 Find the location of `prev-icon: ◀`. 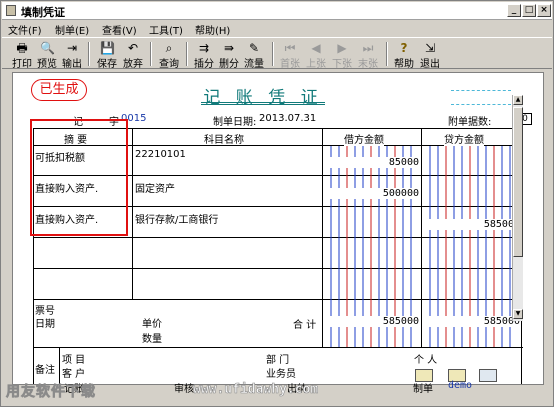

prev-icon: ◀ is located at coordinates (316, 48).